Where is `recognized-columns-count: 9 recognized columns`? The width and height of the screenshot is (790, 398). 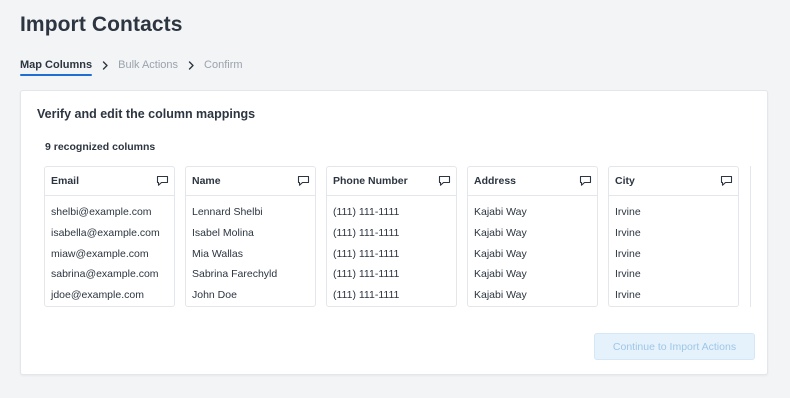 recognized-columns-count: 9 recognized columns is located at coordinates (100, 147).